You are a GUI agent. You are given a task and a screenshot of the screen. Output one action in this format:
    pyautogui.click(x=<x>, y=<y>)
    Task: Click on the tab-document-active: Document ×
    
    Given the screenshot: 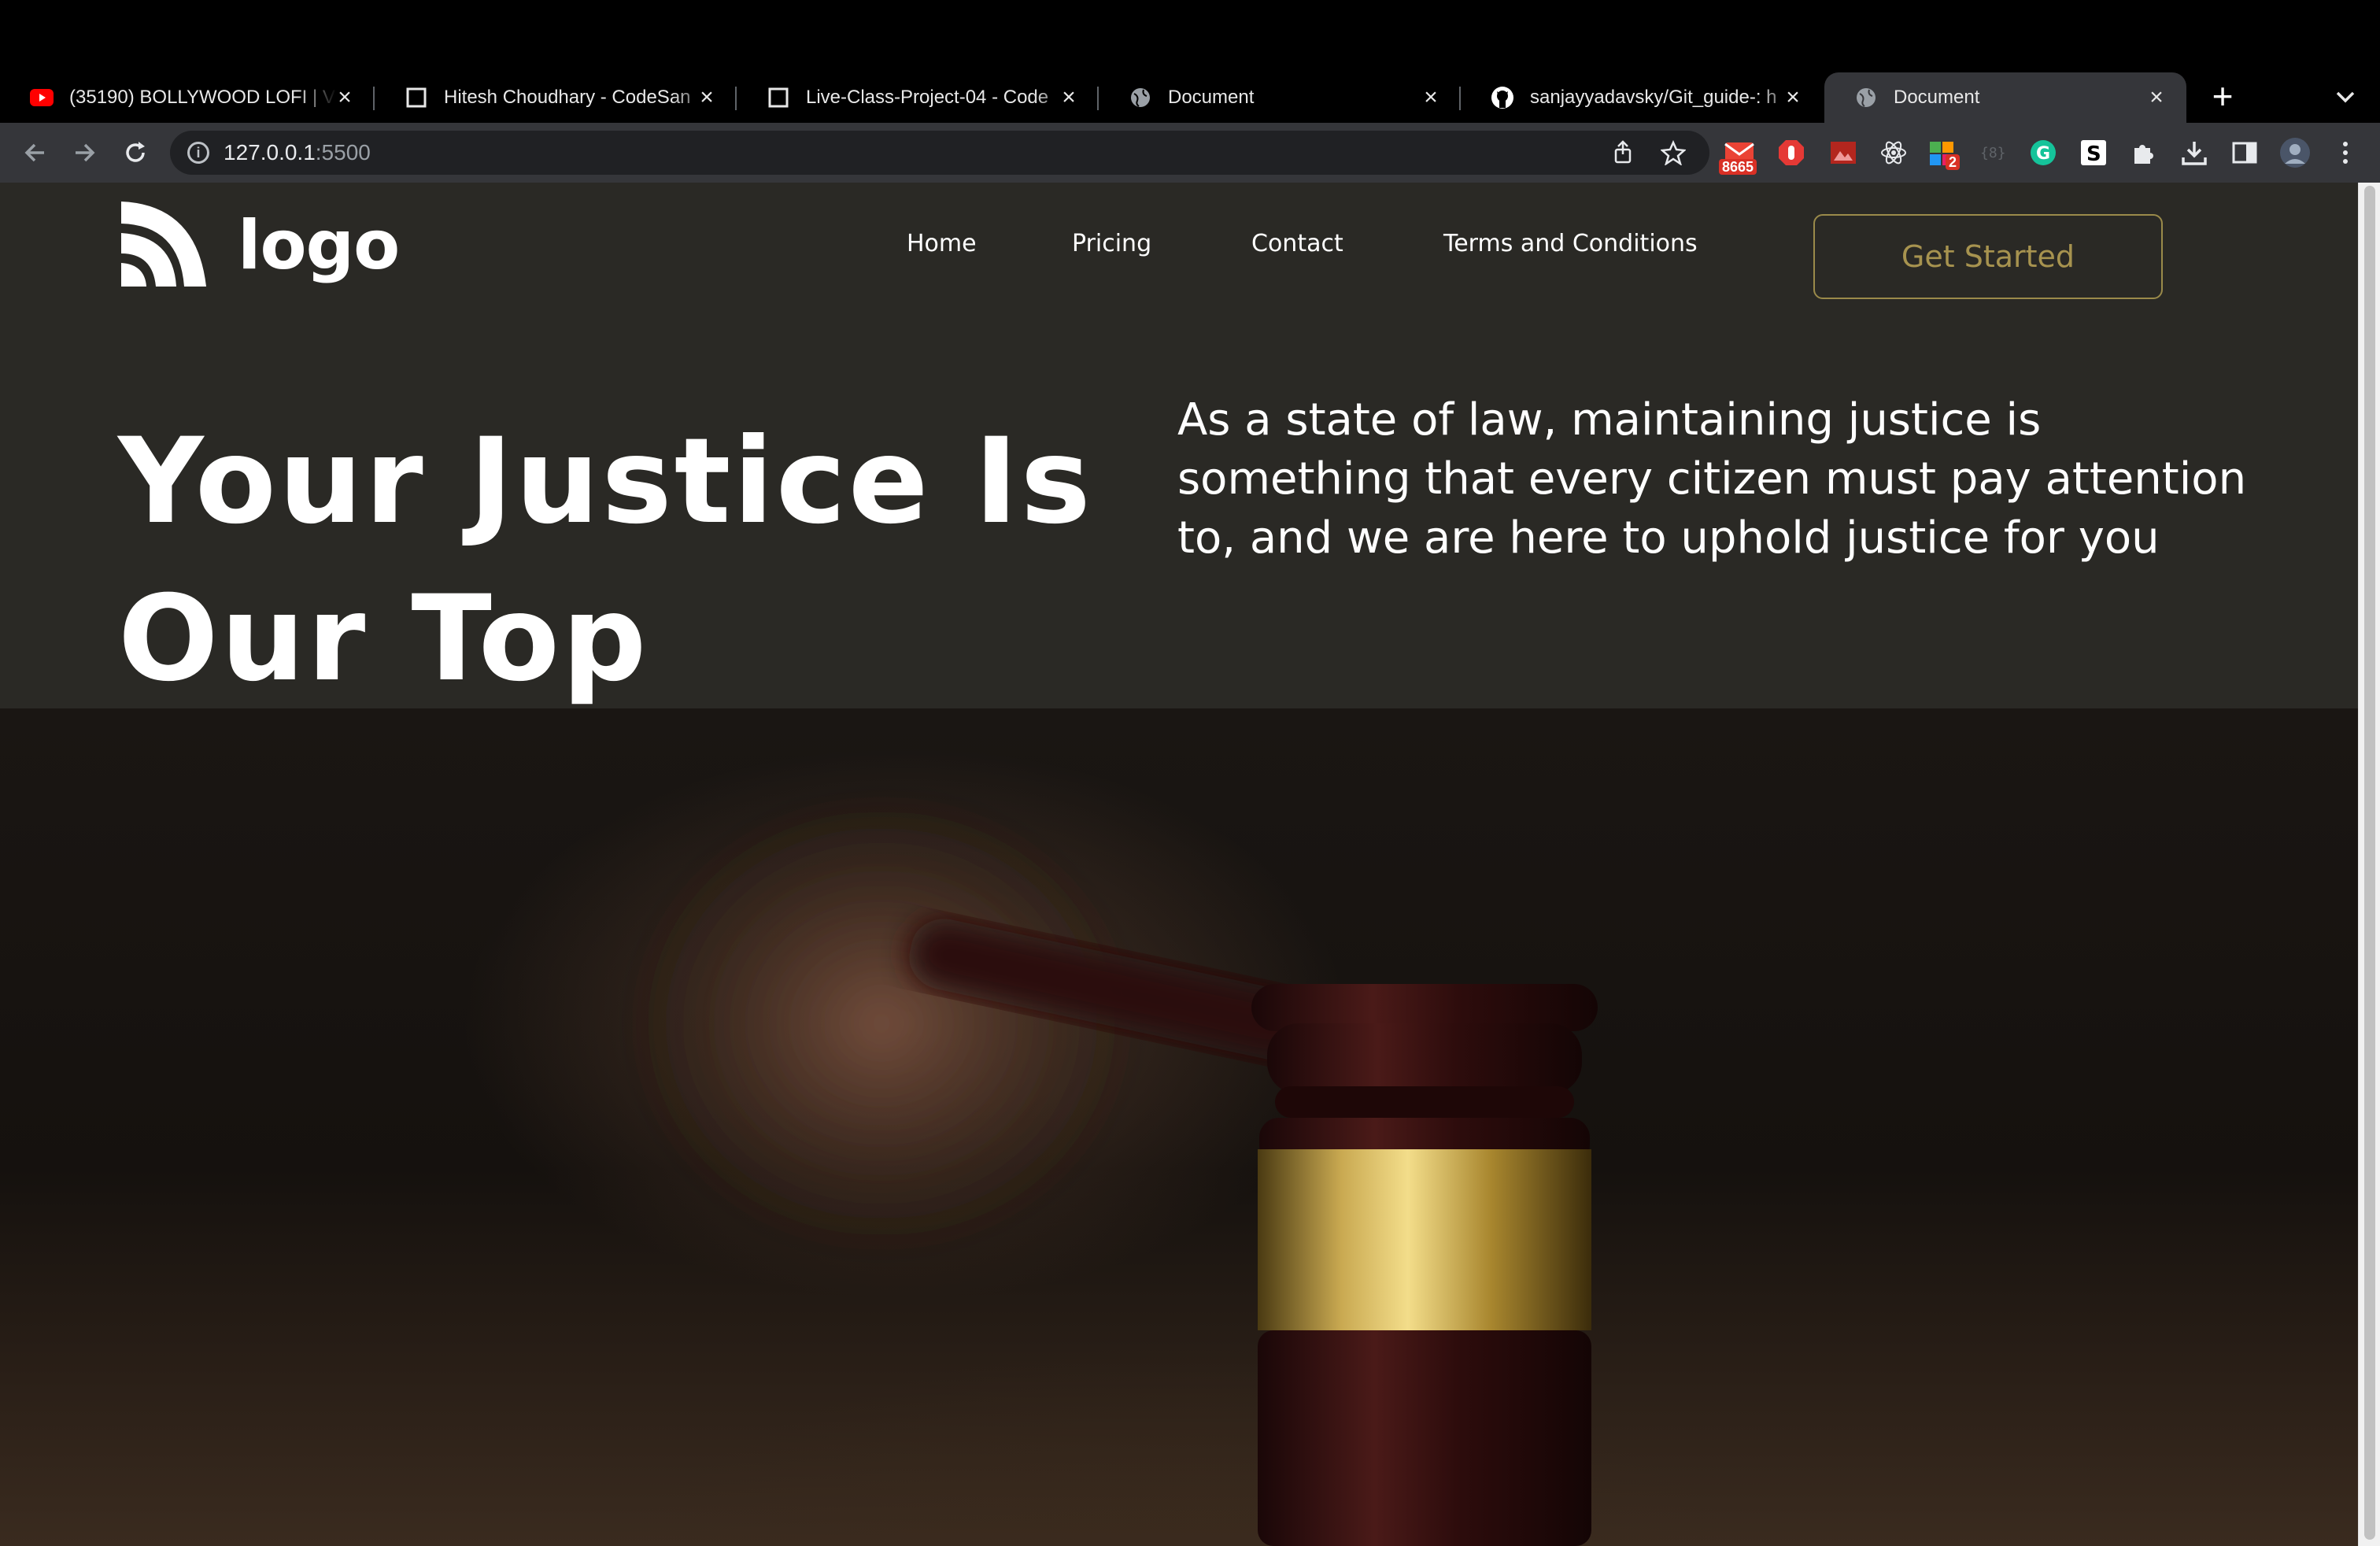 What is the action you would take?
    pyautogui.click(x=2005, y=97)
    